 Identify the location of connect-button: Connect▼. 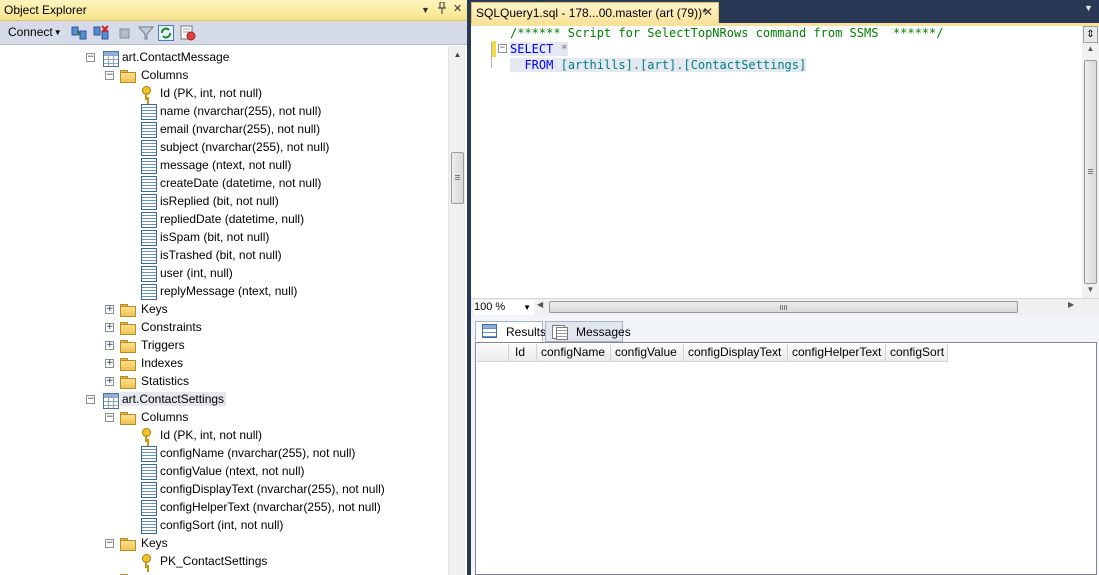
(35, 32).